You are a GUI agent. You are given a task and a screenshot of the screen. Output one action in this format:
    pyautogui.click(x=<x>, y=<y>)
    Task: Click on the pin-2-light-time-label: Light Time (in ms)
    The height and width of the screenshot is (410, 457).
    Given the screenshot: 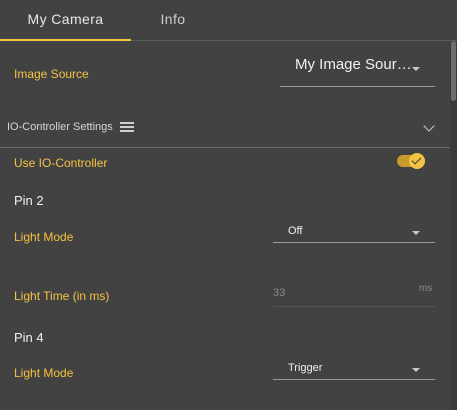 What is the action you would take?
    pyautogui.click(x=62, y=296)
    